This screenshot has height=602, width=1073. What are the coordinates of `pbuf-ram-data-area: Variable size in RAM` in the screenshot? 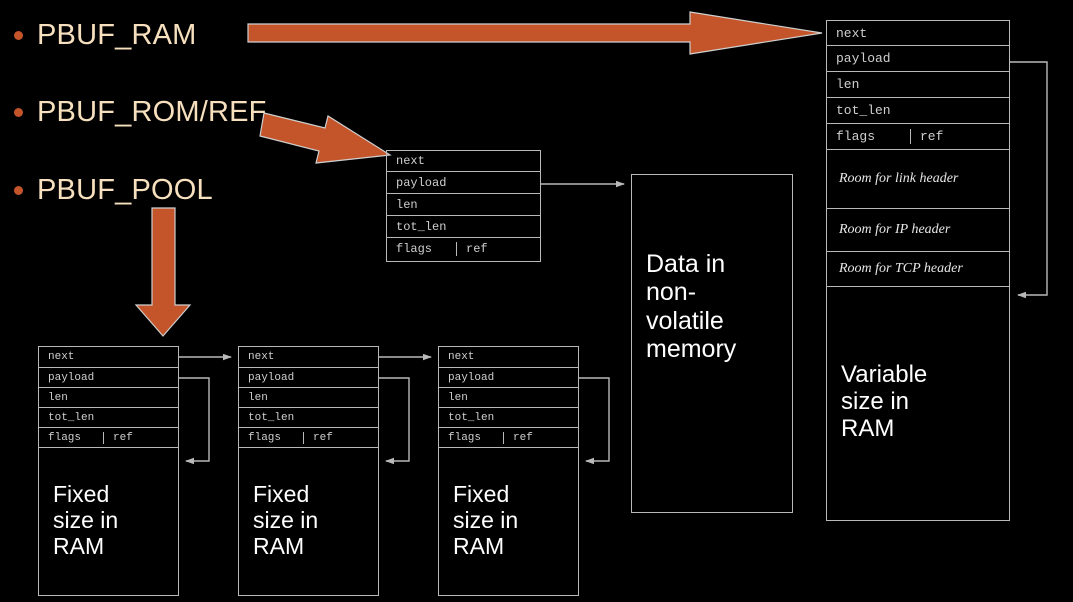 It's located at (918, 402).